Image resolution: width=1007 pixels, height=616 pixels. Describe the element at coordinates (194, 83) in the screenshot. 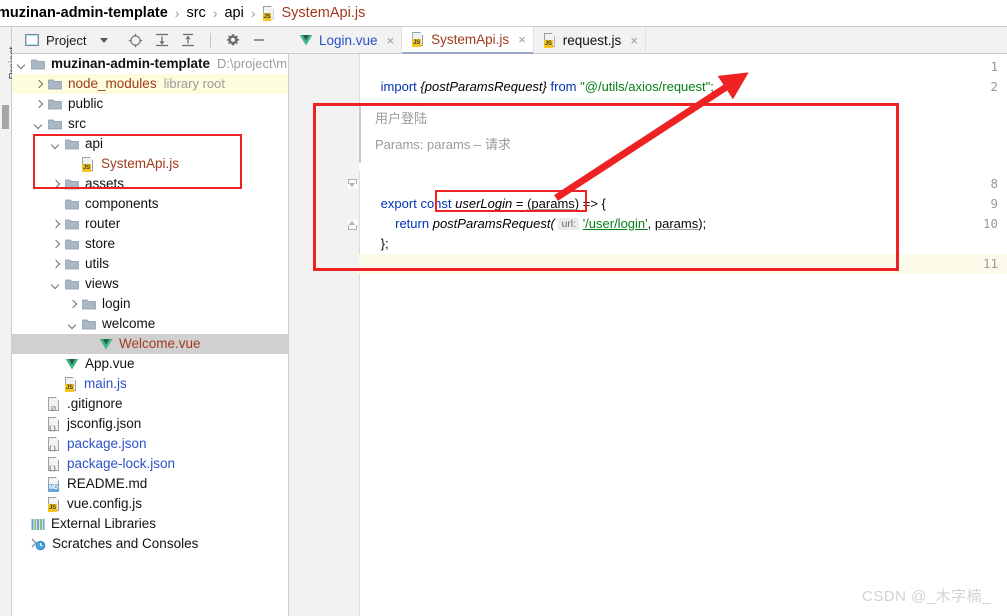

I see `tree-item-subtext: library root` at that location.